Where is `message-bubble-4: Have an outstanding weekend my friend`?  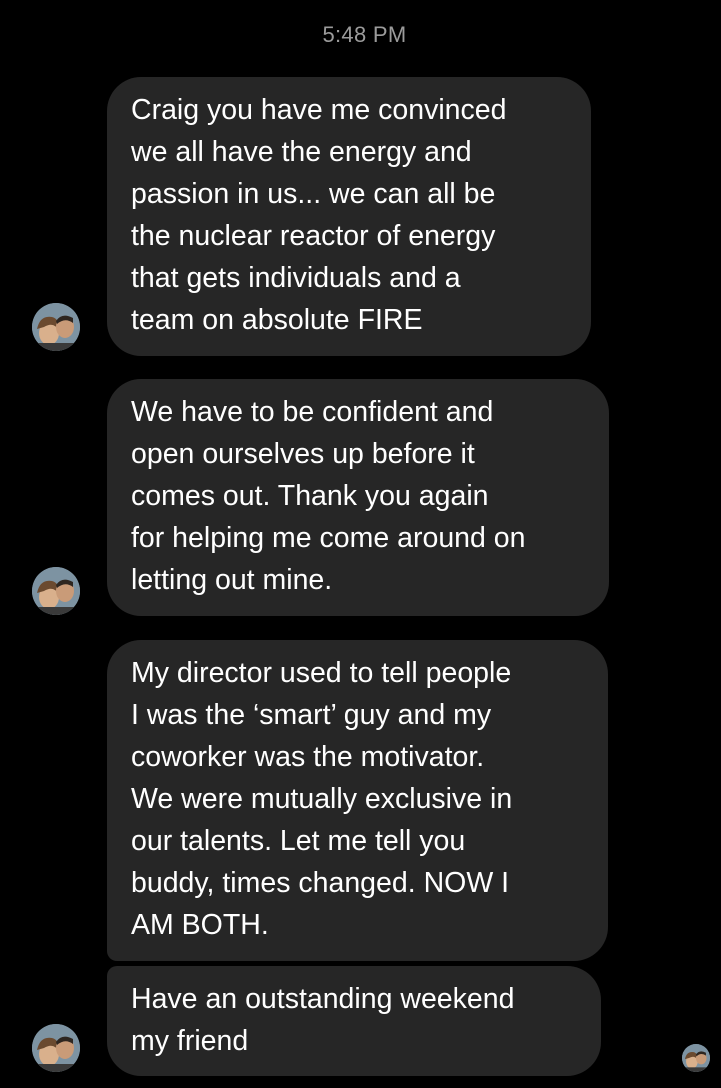
message-bubble-4: Have an outstanding weekend my friend is located at coordinates (354, 1021).